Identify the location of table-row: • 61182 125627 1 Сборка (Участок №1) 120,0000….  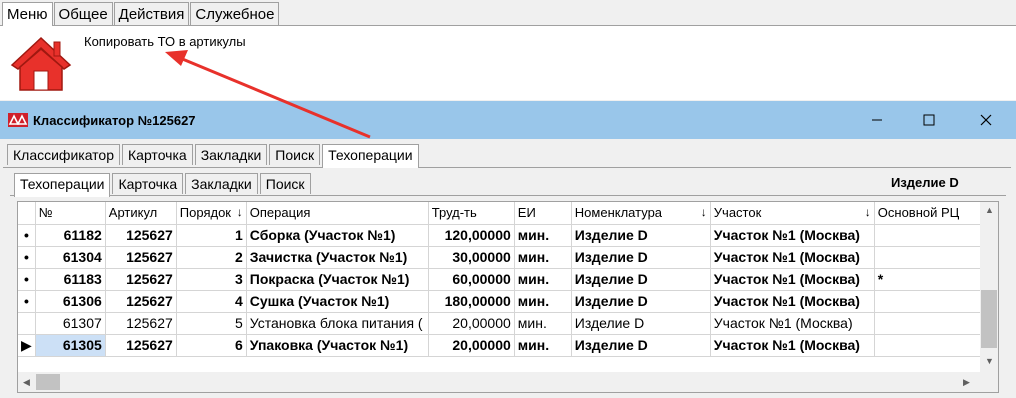
(500, 235).